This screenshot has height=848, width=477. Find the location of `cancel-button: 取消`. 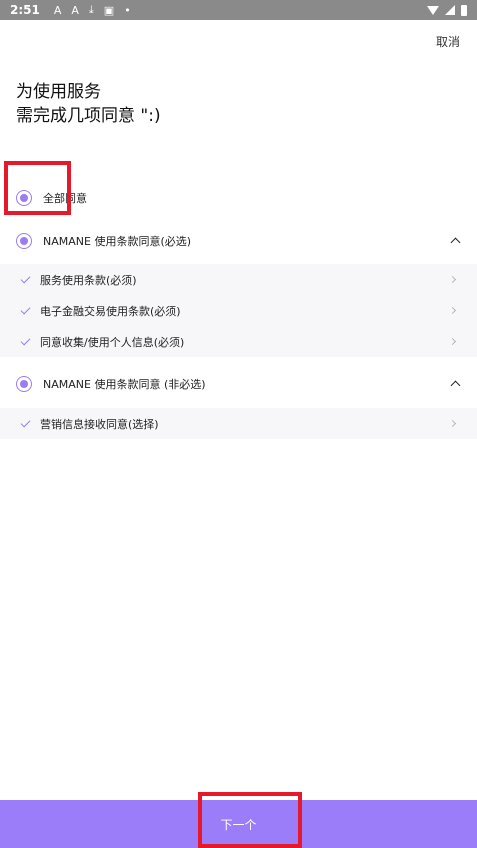

cancel-button: 取消 is located at coordinates (448, 41).